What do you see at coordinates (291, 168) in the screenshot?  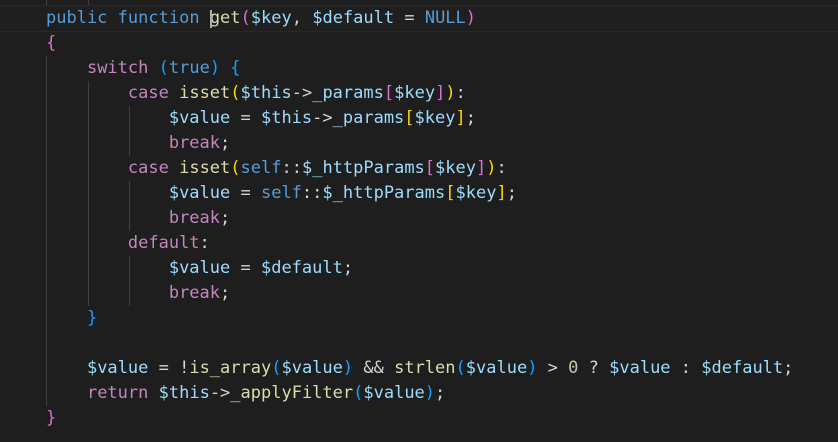 I see `operator-token: ::` at bounding box center [291, 168].